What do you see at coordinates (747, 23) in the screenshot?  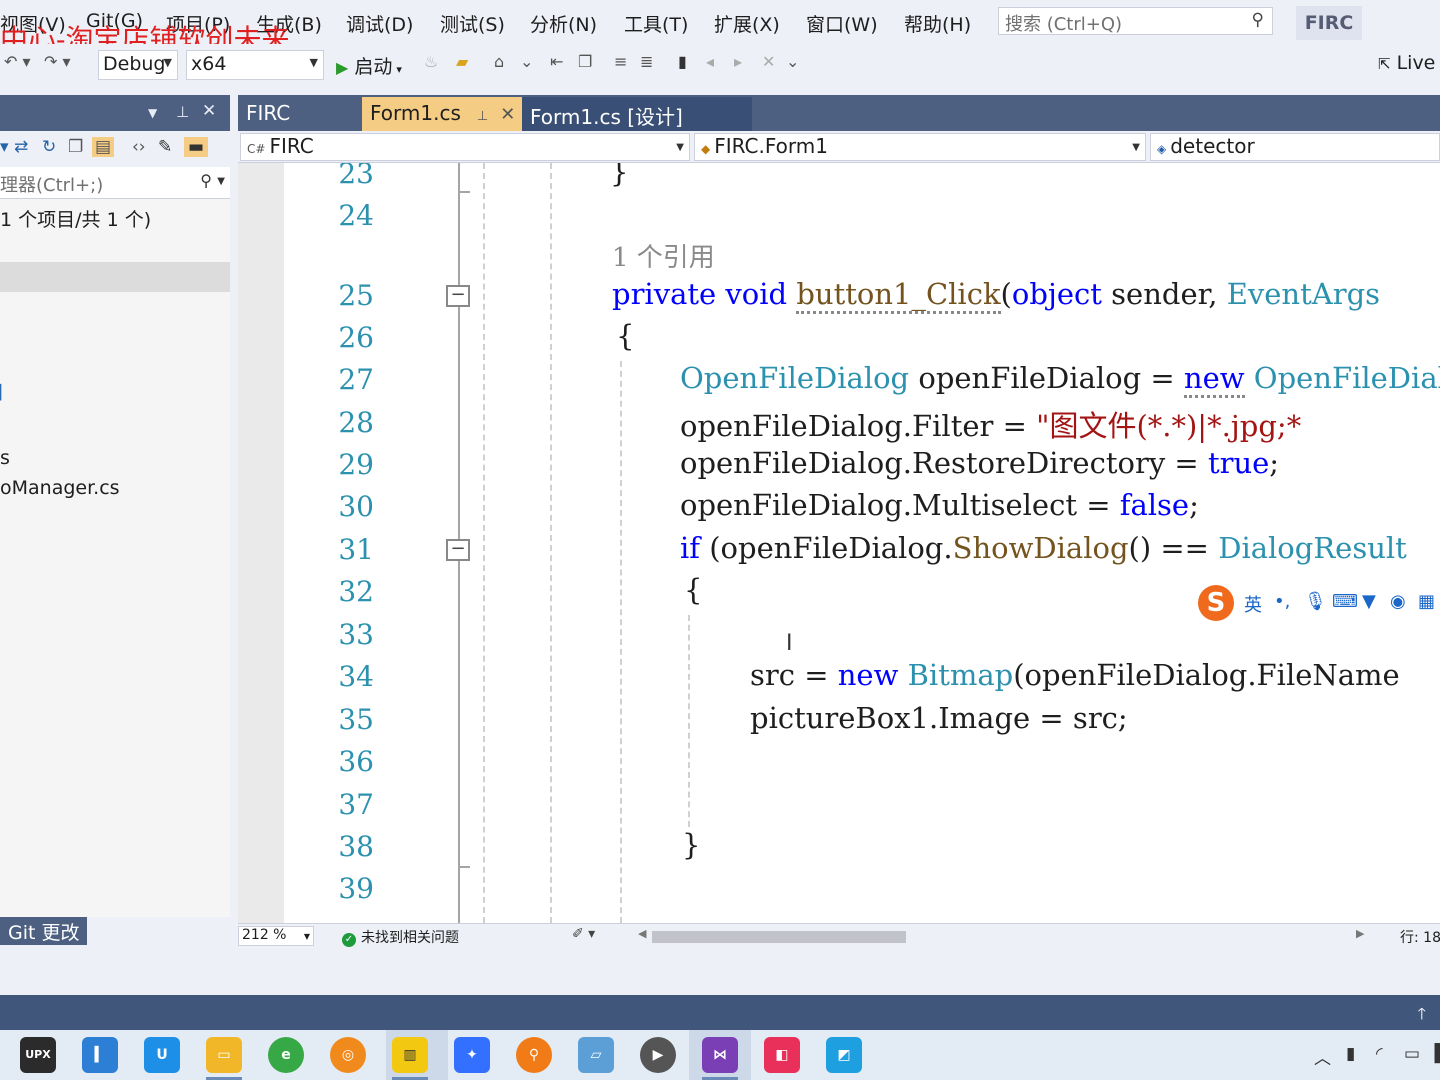 I see `menu-extensions: 扩展(X)` at bounding box center [747, 23].